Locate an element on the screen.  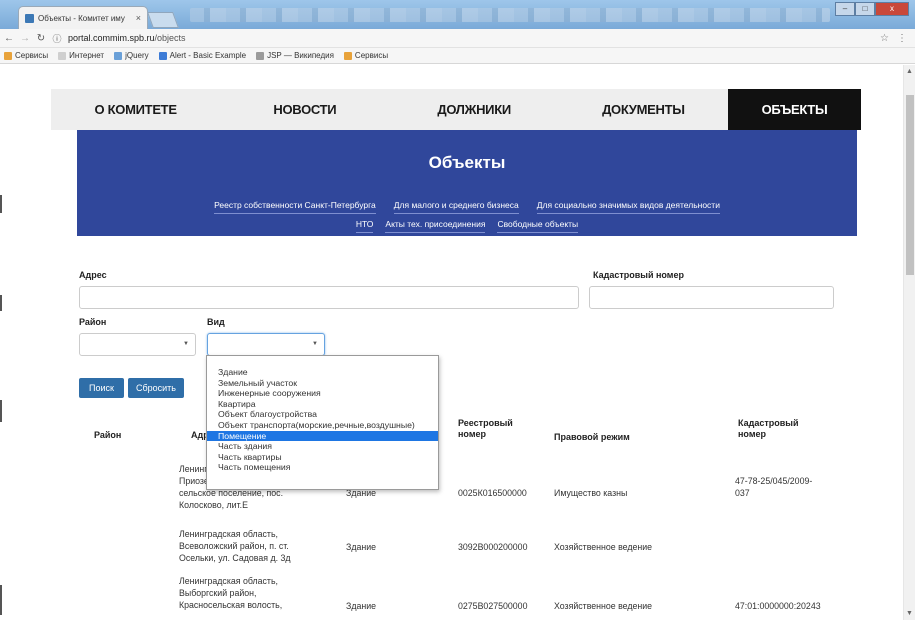
dropdown-option: Помещение is located at coordinates (322, 436).